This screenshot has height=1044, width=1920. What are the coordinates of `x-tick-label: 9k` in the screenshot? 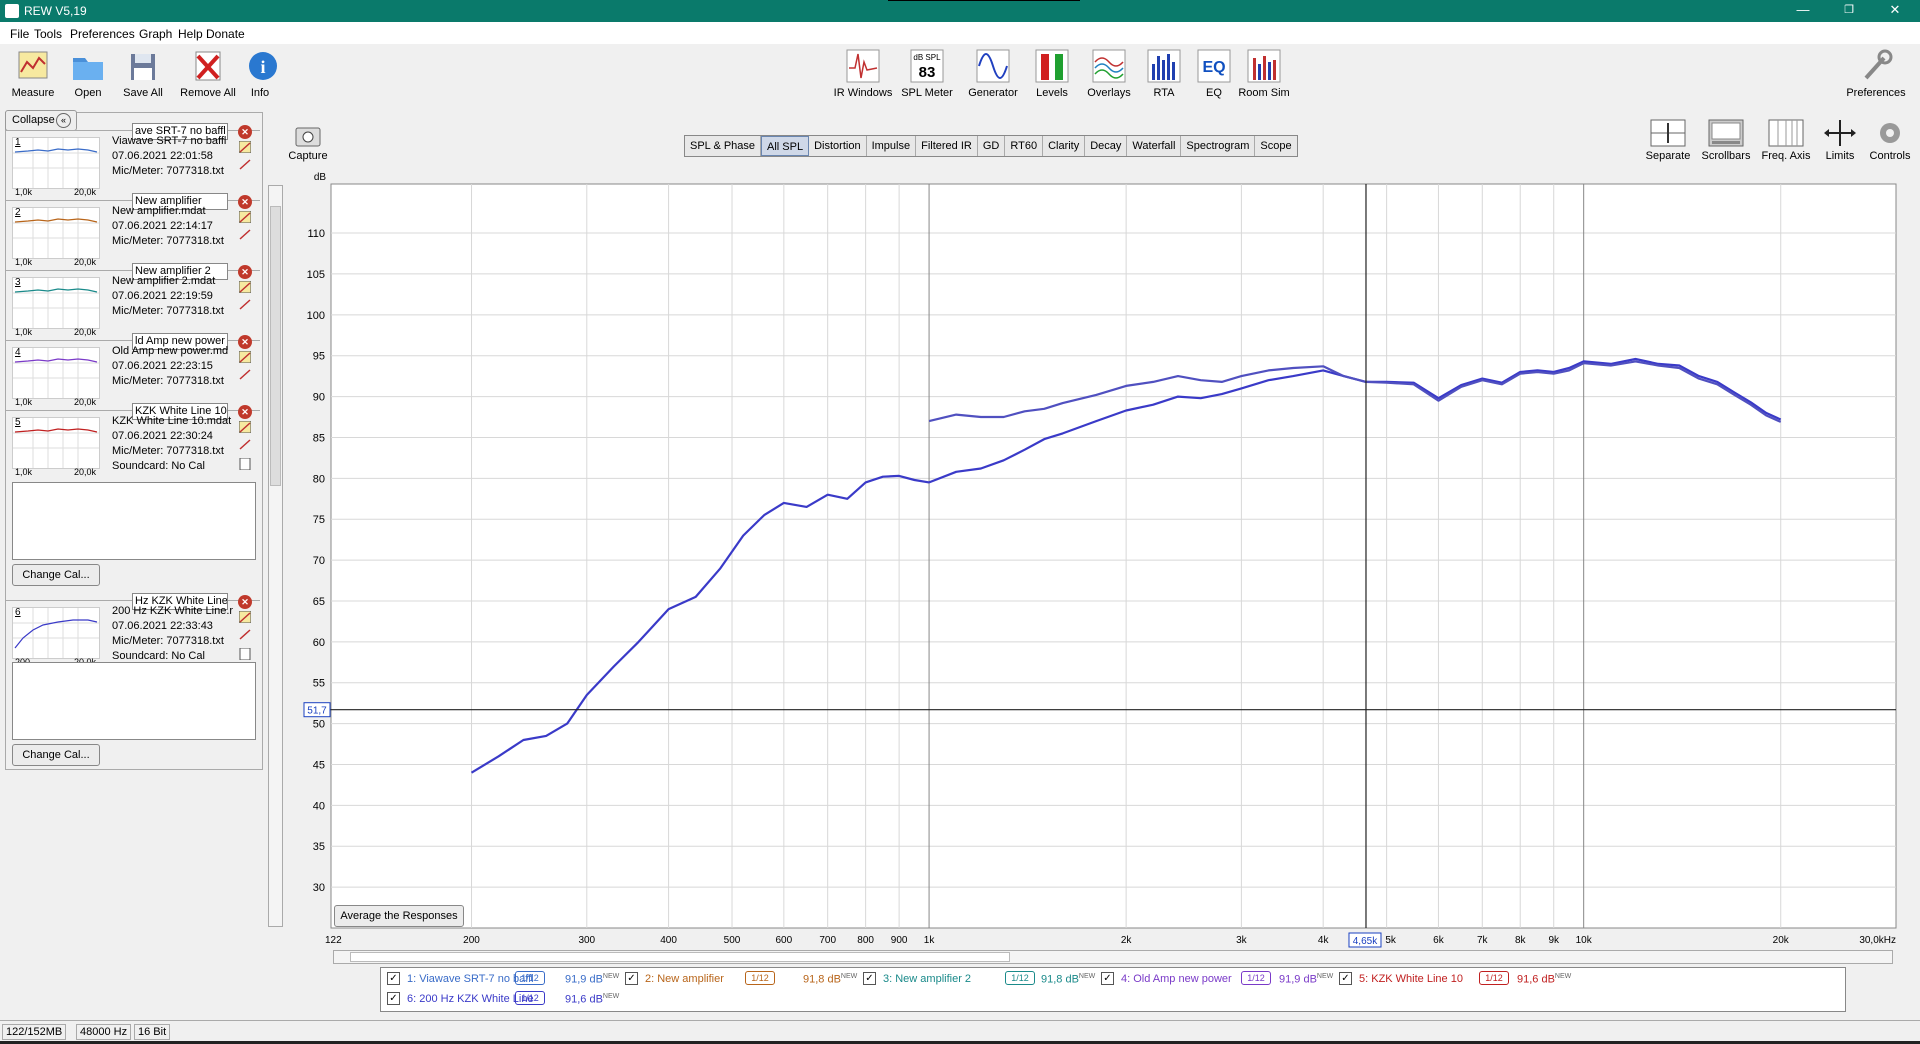 It's located at (1554, 940).